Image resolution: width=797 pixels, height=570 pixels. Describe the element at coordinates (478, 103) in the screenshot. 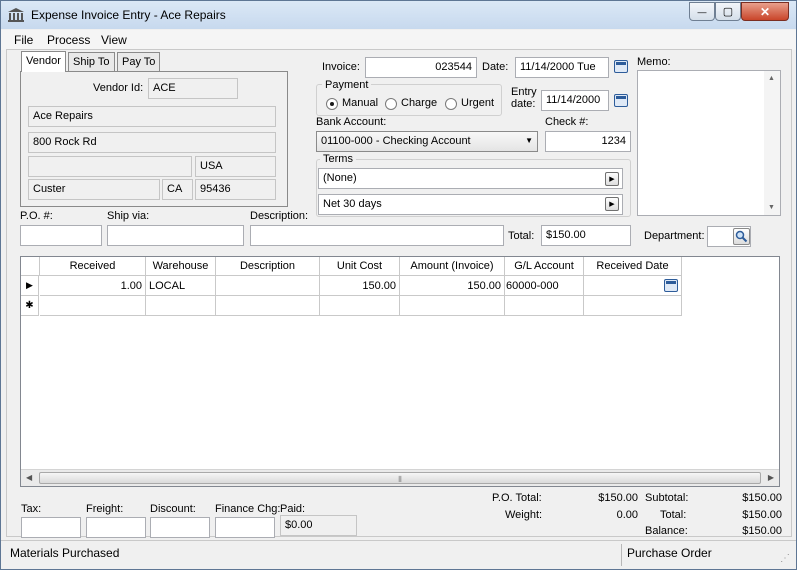

I see `payment-urgent-label: Urgent` at that location.